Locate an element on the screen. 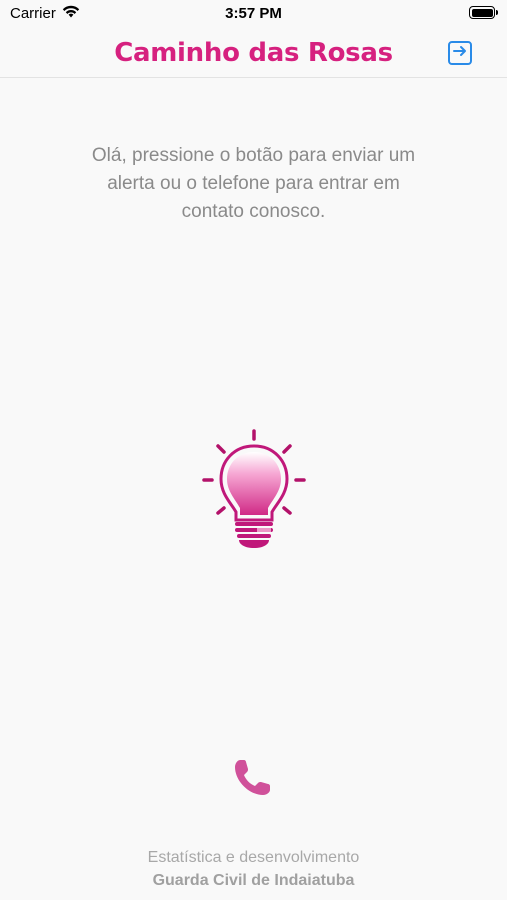 This screenshot has height=900, width=507. nav-bar: Caminho das Rosas is located at coordinates (253, 54).